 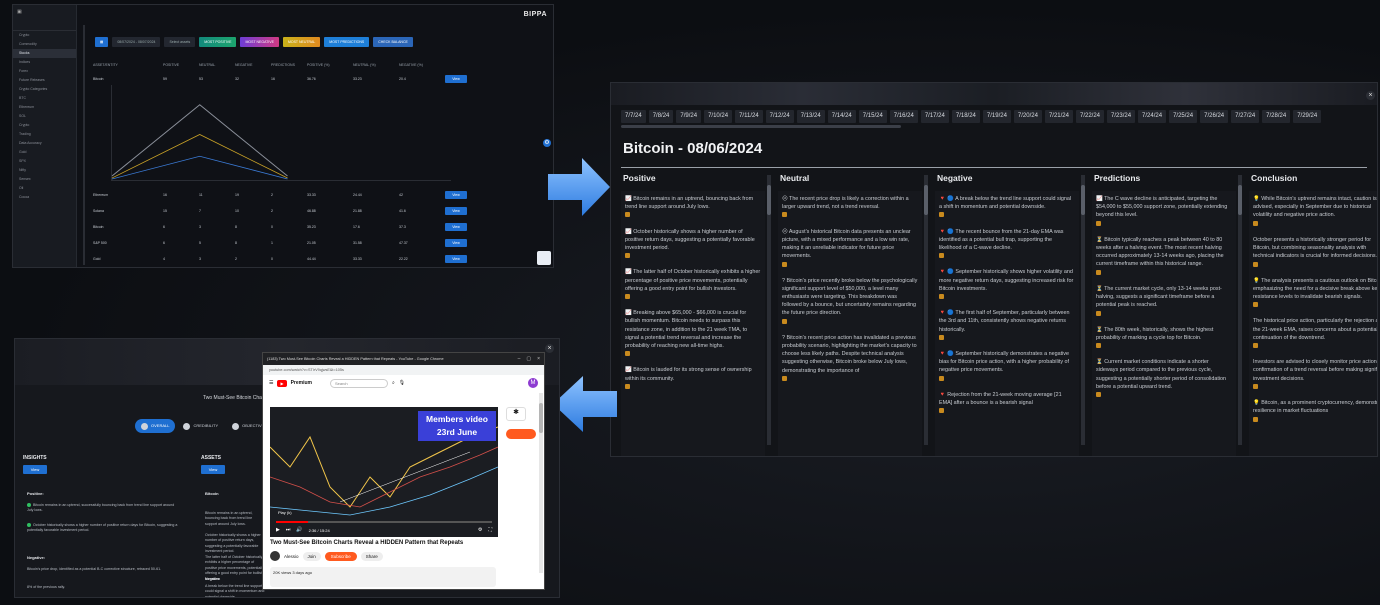 What do you see at coordinates (519, 359) in the screenshot?
I see `minimize-icon: –` at bounding box center [519, 359].